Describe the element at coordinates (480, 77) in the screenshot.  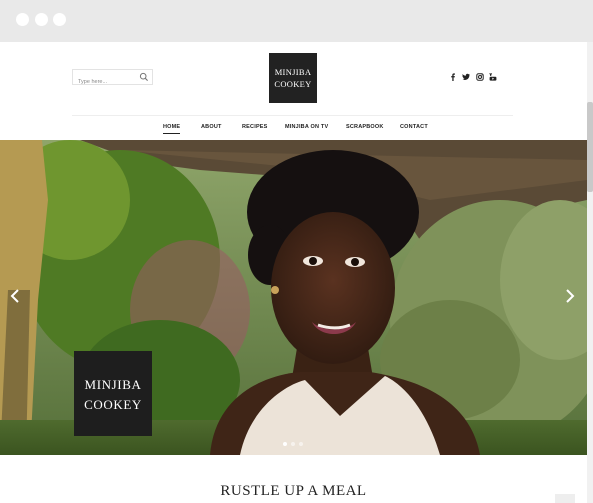
I see `instagram-icon` at that location.